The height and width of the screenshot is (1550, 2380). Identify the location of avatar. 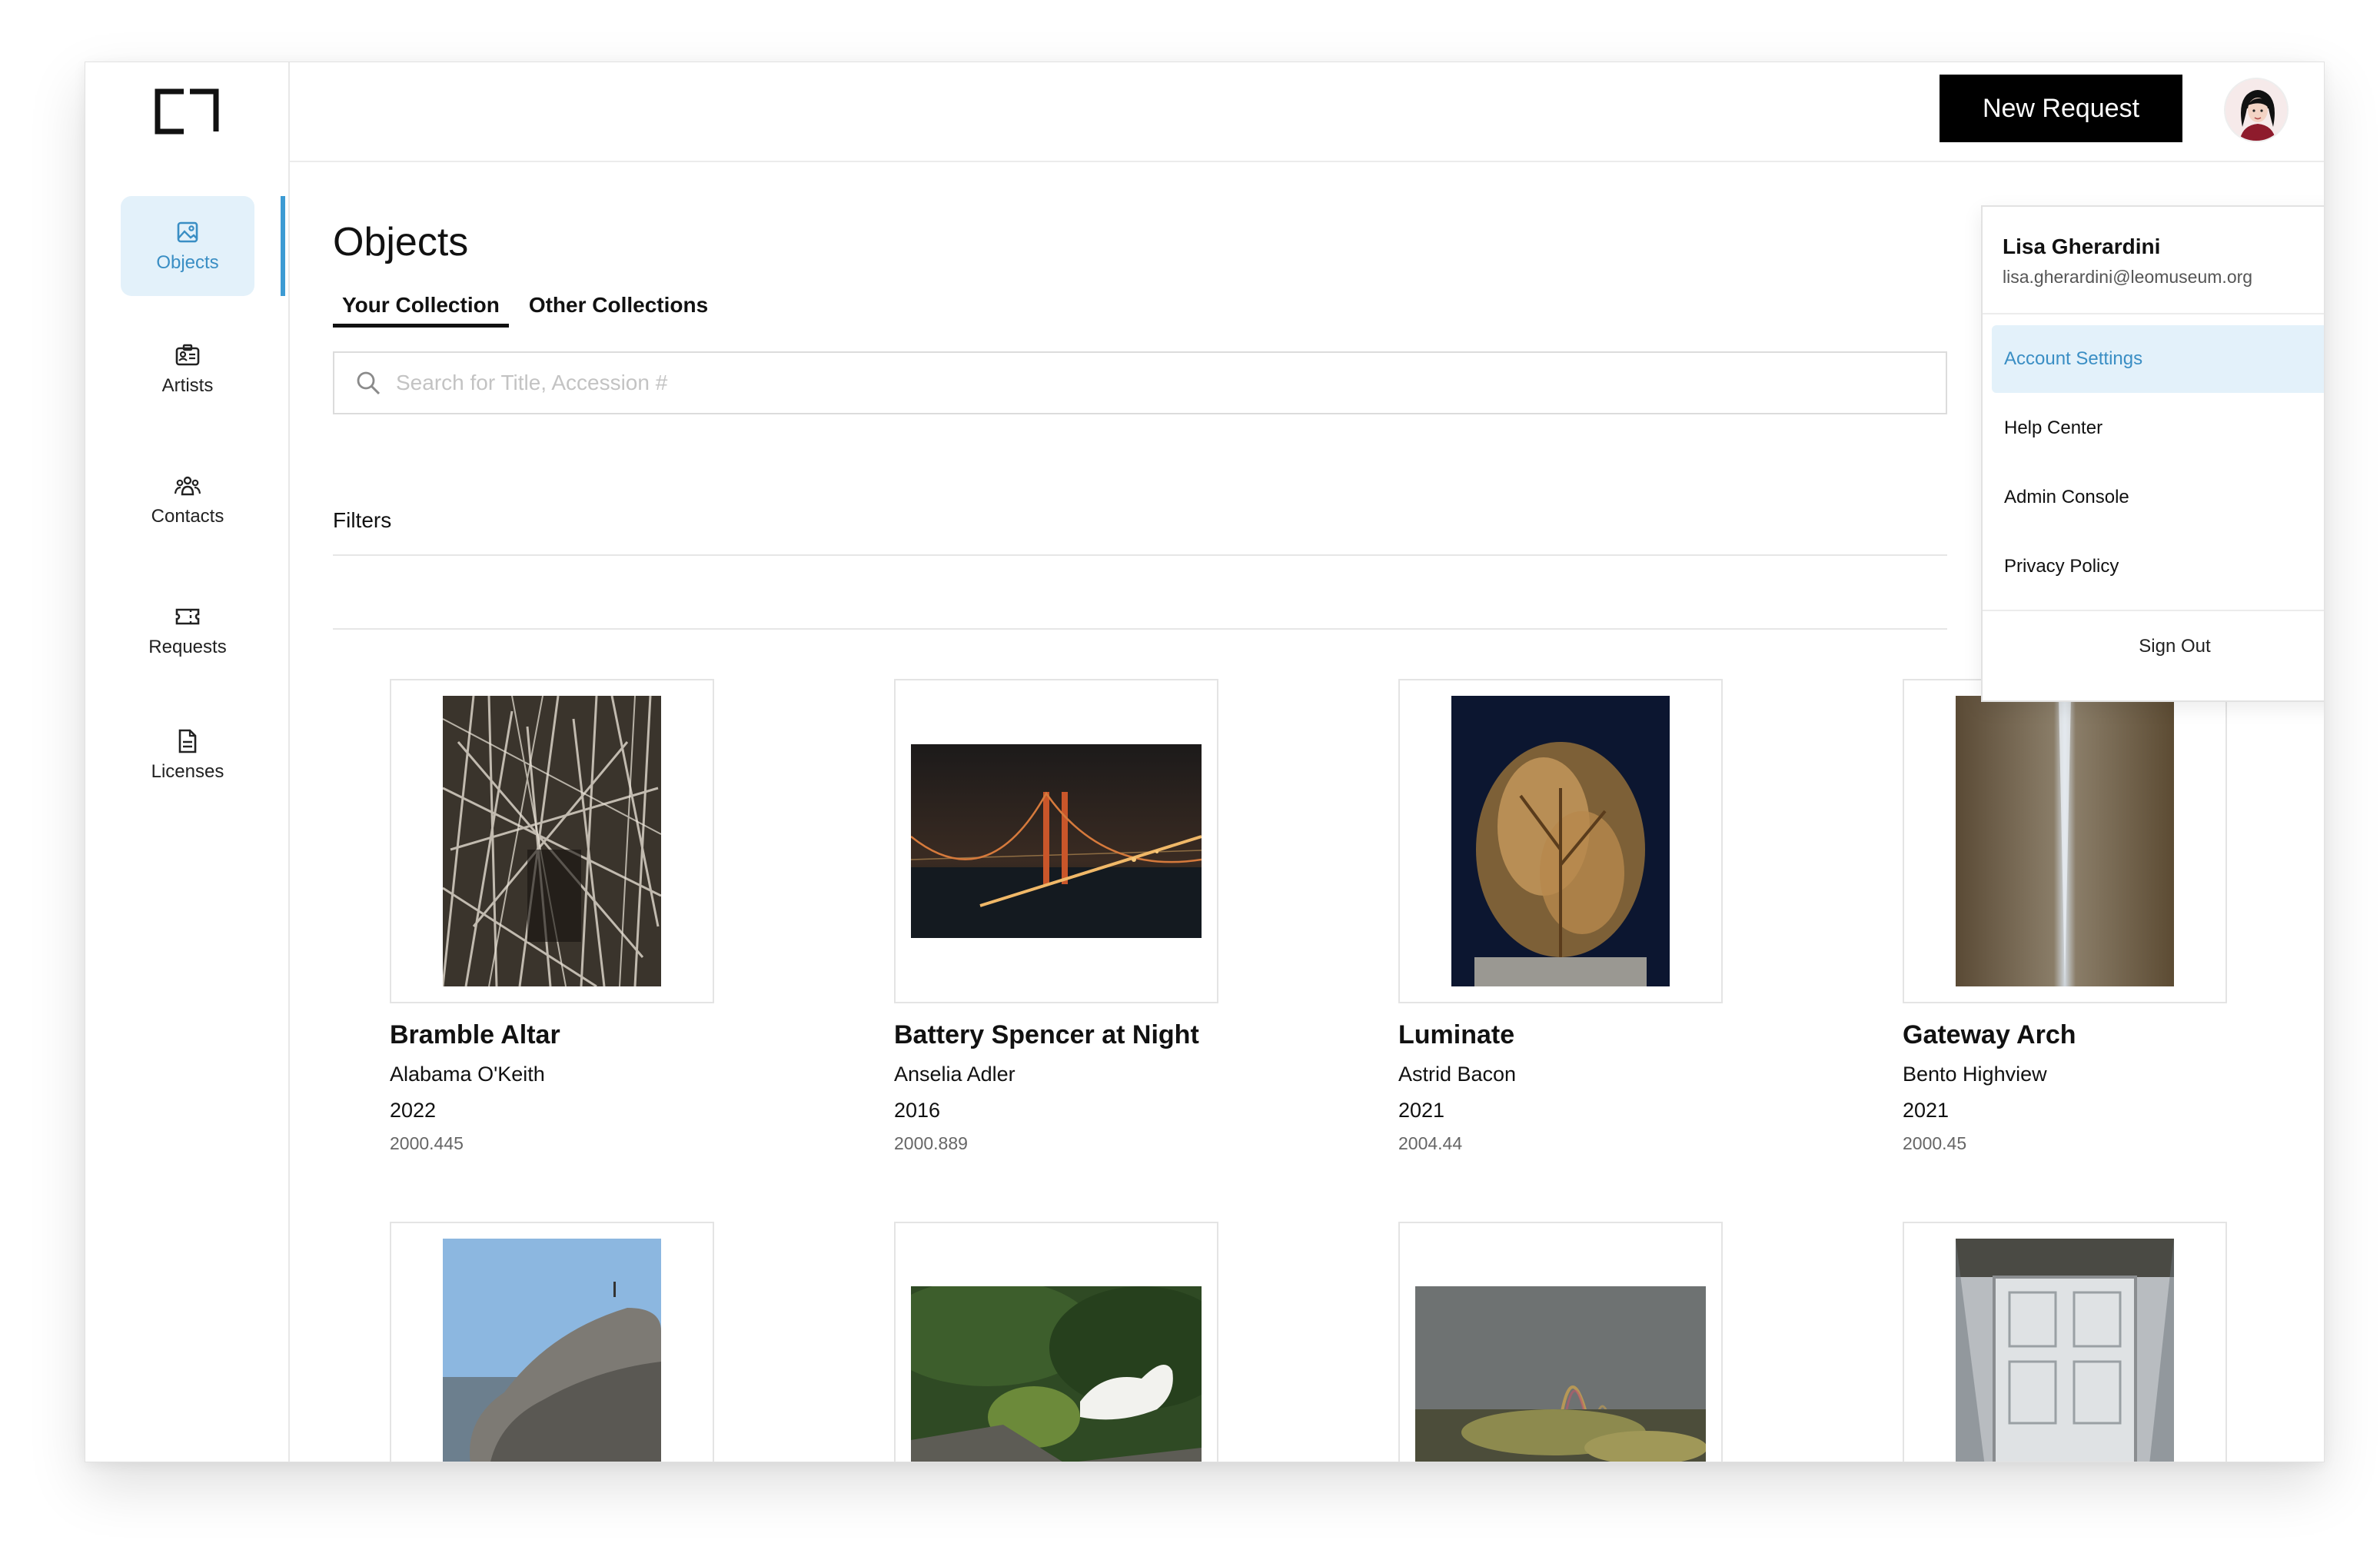
(2256, 110).